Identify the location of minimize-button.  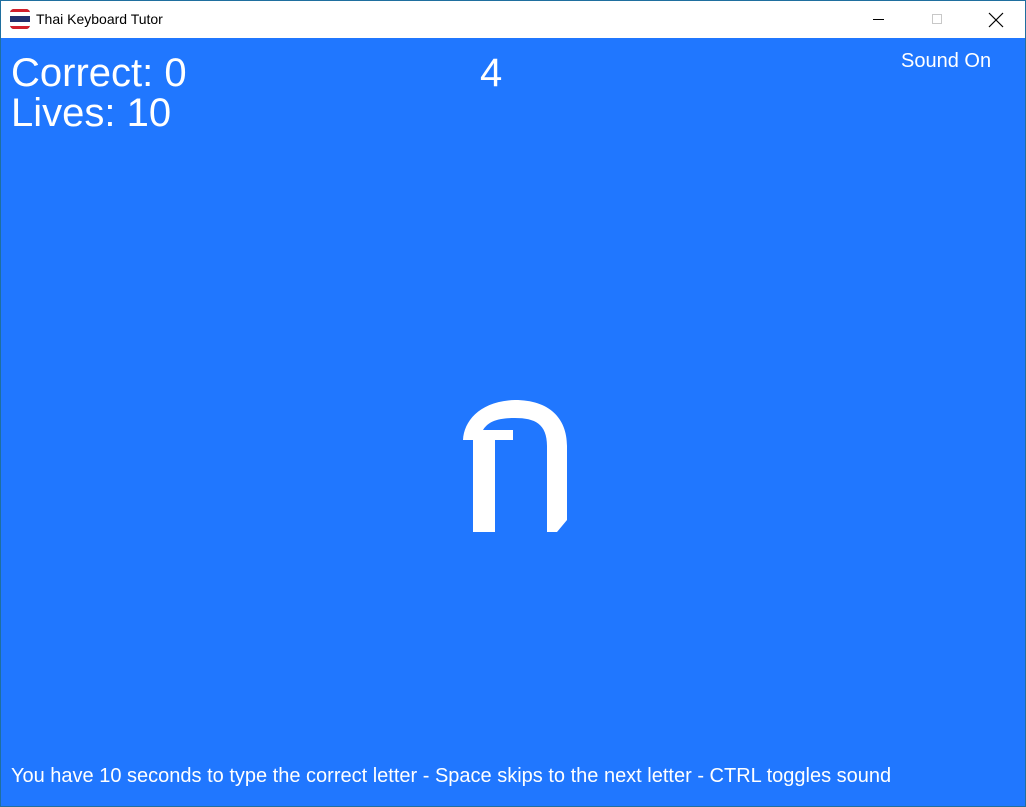
(879, 19).